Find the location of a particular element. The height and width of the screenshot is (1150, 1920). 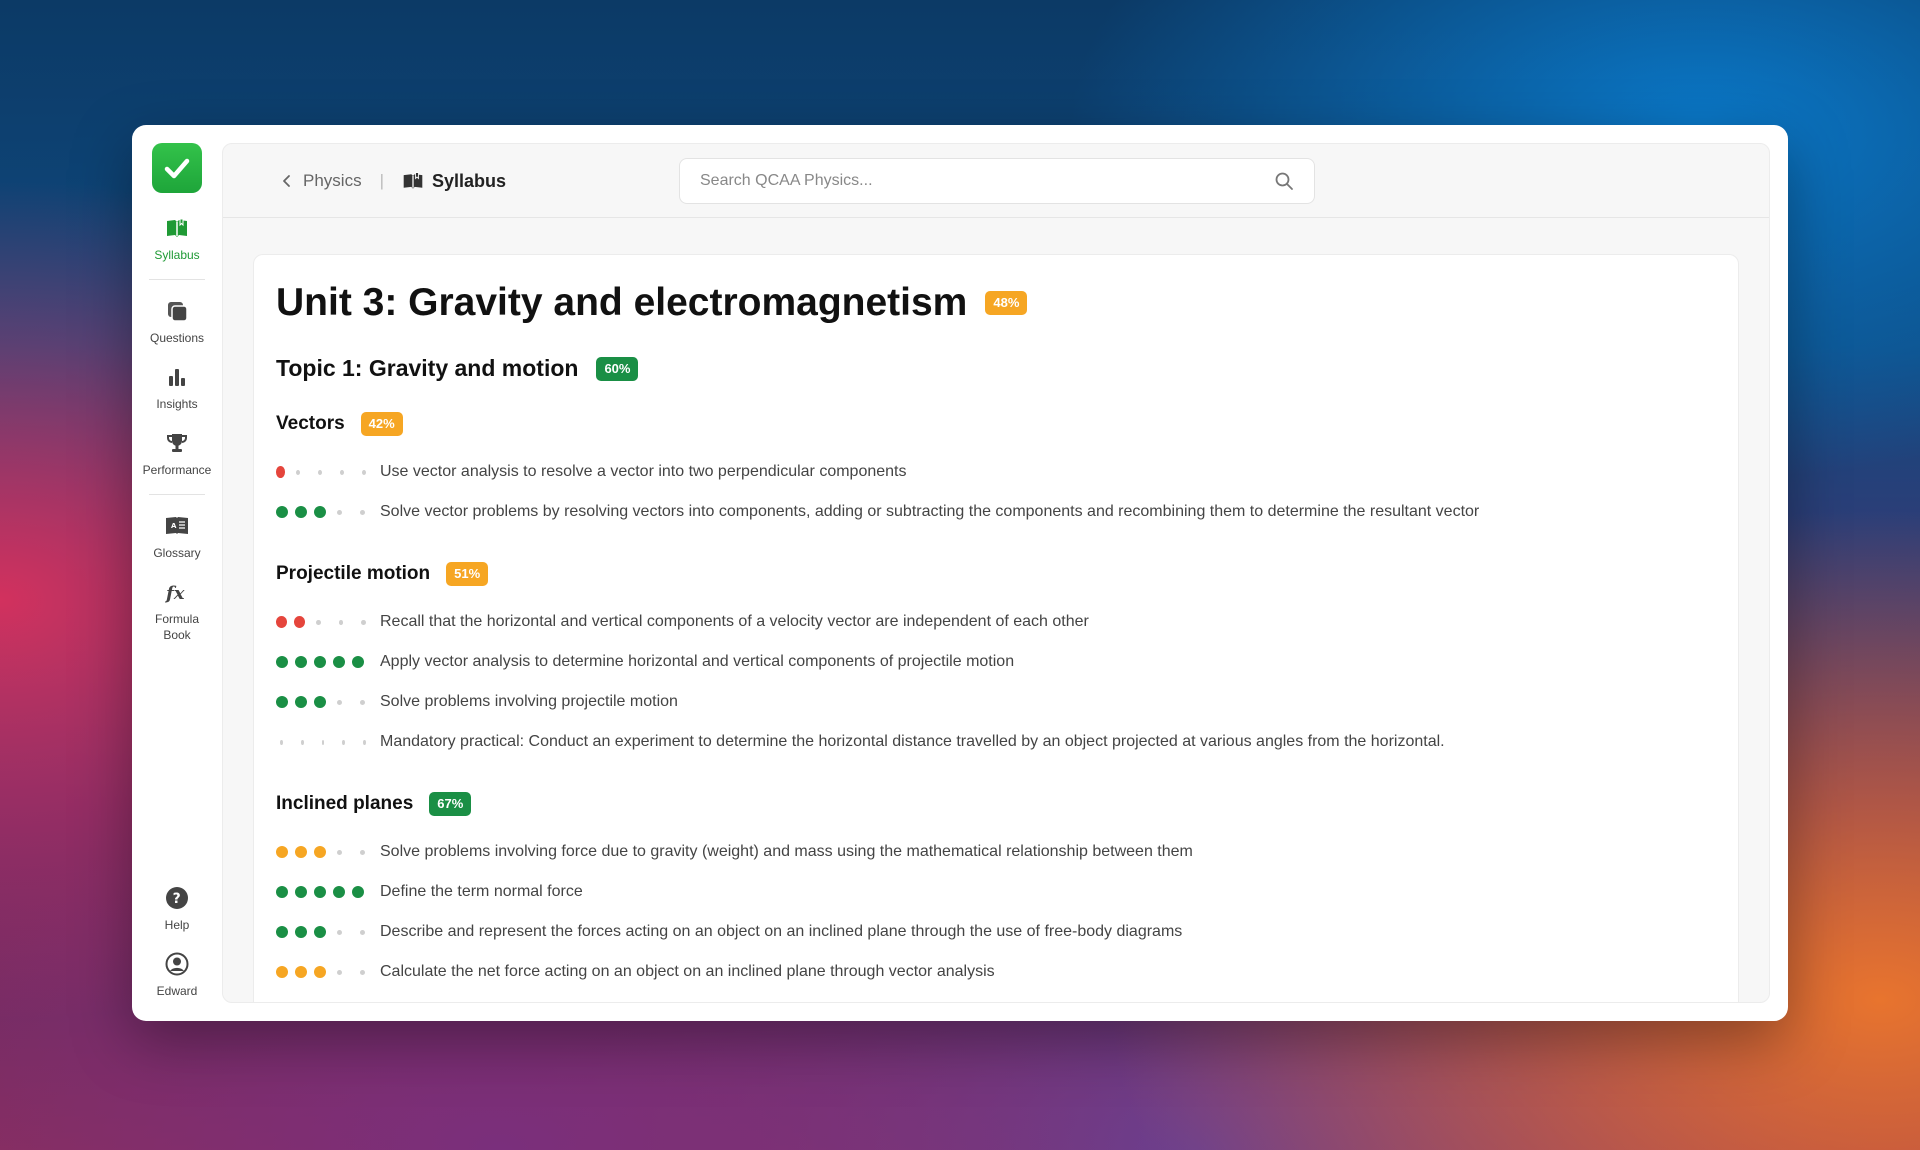

sidebar-item-label: Insights is located at coordinates (177, 404).